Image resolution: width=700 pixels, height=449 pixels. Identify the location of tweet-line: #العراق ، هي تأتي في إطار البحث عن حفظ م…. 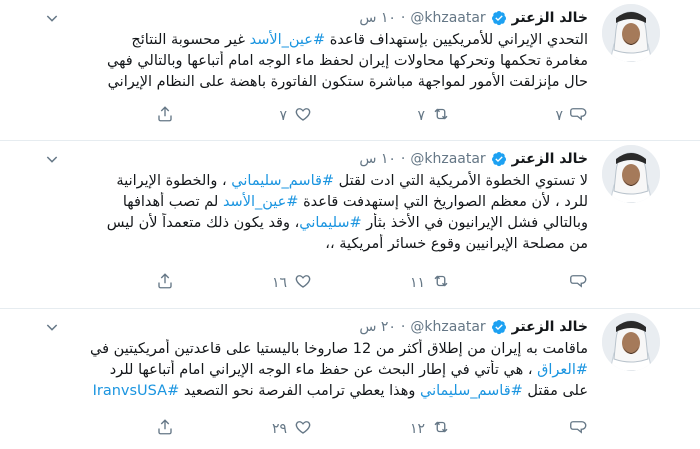
(295, 370).